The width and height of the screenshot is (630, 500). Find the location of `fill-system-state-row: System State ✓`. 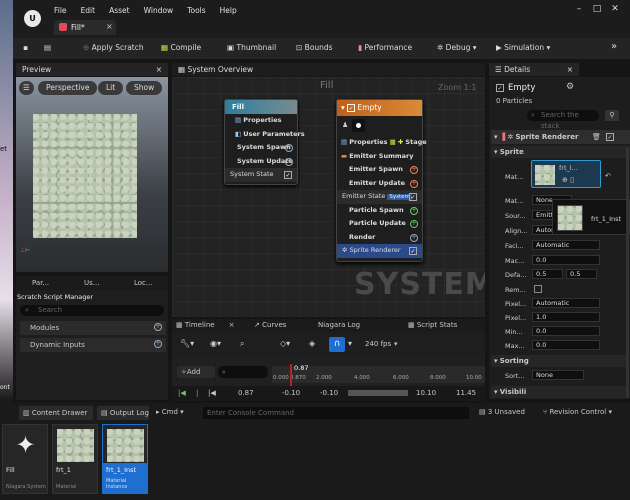

fill-system-state-row: System State ✓ is located at coordinates (261, 175).